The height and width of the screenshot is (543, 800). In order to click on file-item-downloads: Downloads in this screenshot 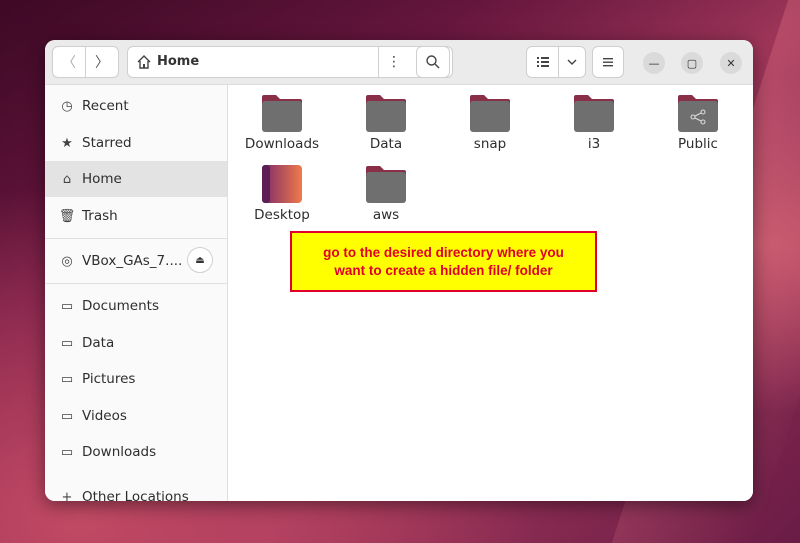, I will do `click(282, 121)`.